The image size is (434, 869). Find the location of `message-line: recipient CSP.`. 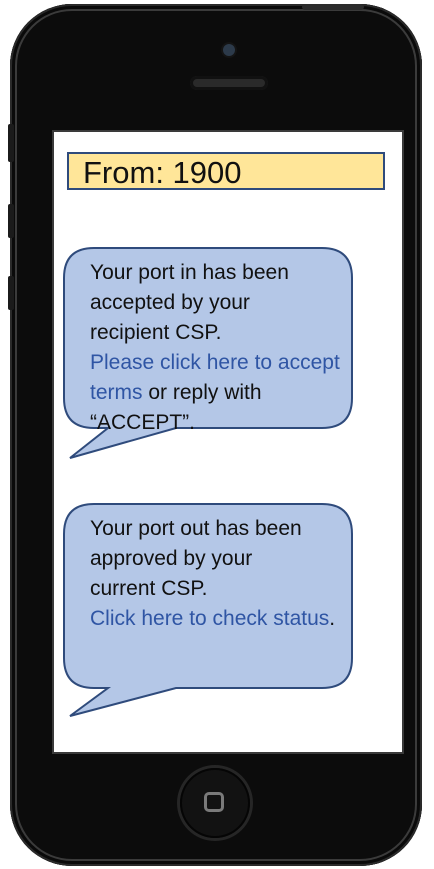

message-line: recipient CSP. is located at coordinates (156, 332).